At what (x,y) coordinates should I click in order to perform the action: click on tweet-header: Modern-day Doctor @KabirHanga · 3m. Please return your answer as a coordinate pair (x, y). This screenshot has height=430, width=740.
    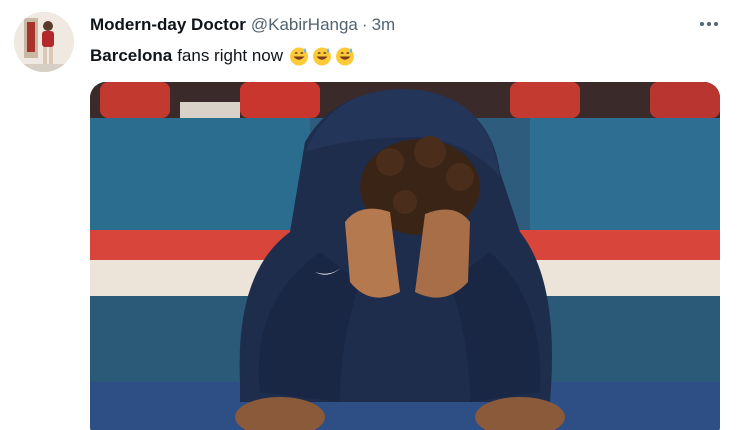
    Looking at the image, I should click on (242, 26).